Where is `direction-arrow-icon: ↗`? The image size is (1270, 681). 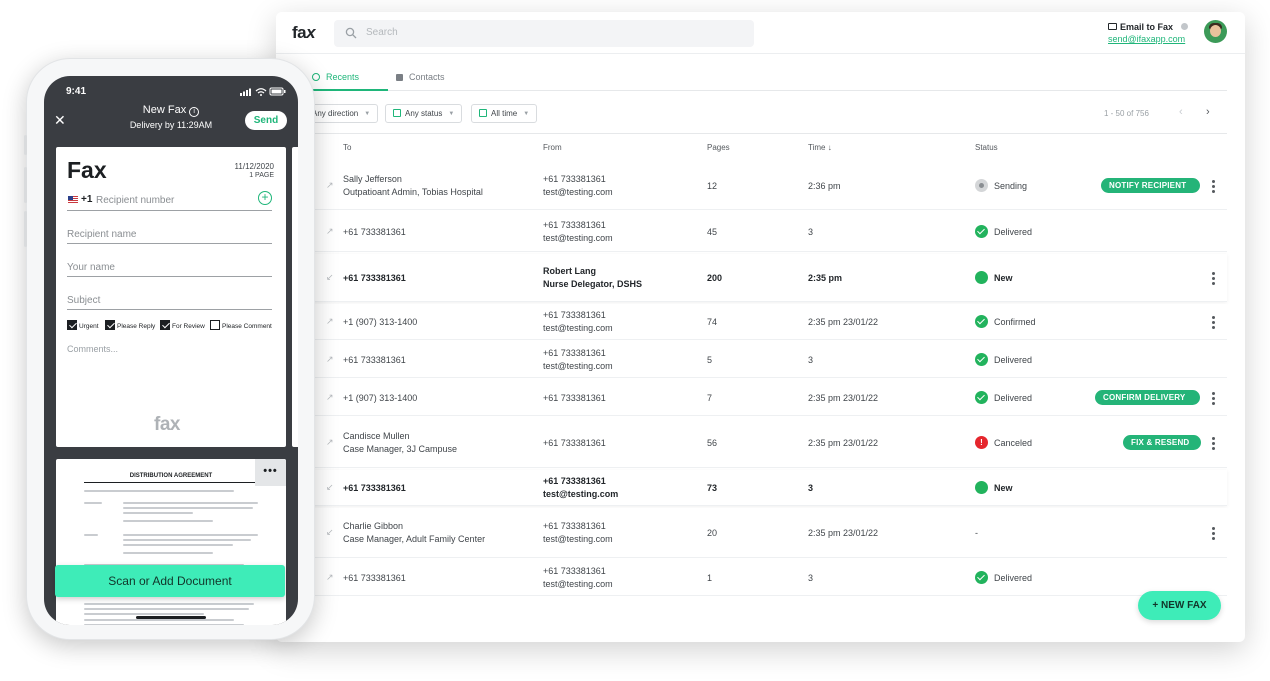
direction-arrow-icon: ↗ is located at coordinates (330, 577).